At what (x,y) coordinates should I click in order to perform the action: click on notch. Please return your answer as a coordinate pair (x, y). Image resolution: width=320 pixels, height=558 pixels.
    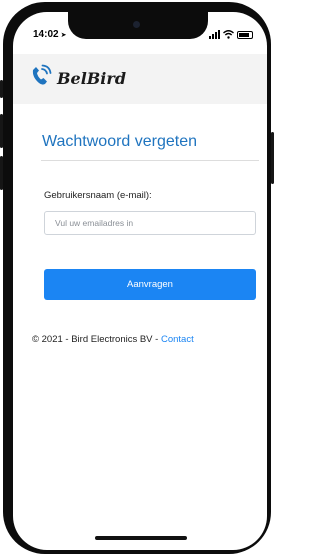
    Looking at the image, I should click on (138, 25).